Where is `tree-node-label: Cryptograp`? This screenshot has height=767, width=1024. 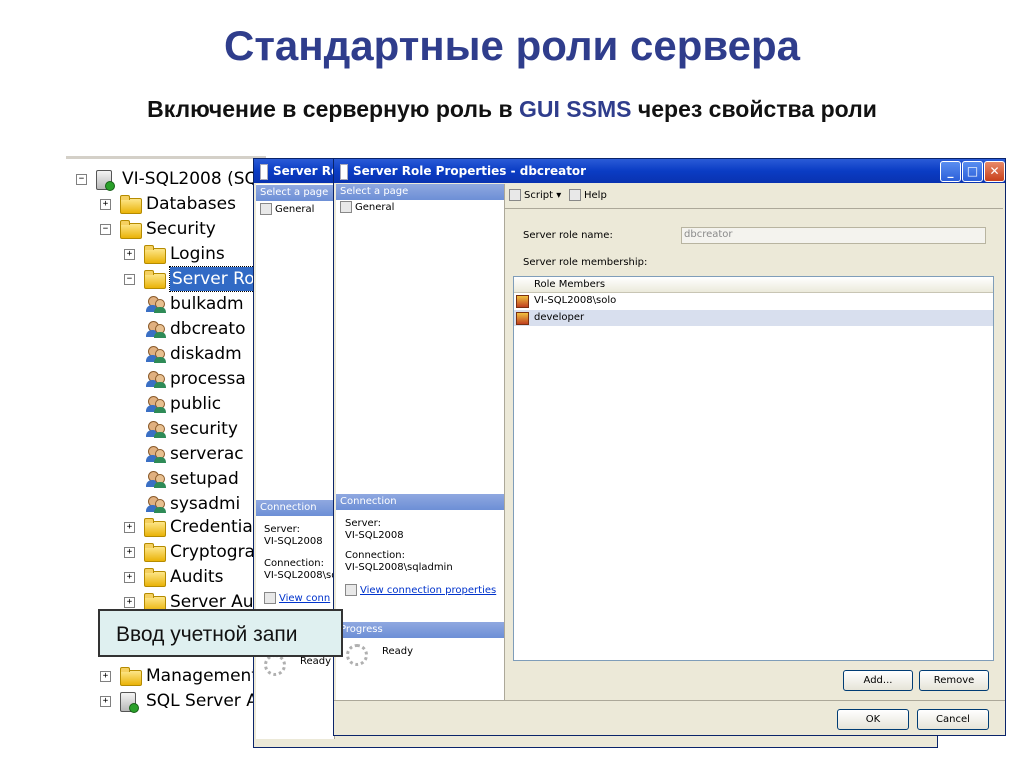 tree-node-label: Cryptograp is located at coordinates (218, 552).